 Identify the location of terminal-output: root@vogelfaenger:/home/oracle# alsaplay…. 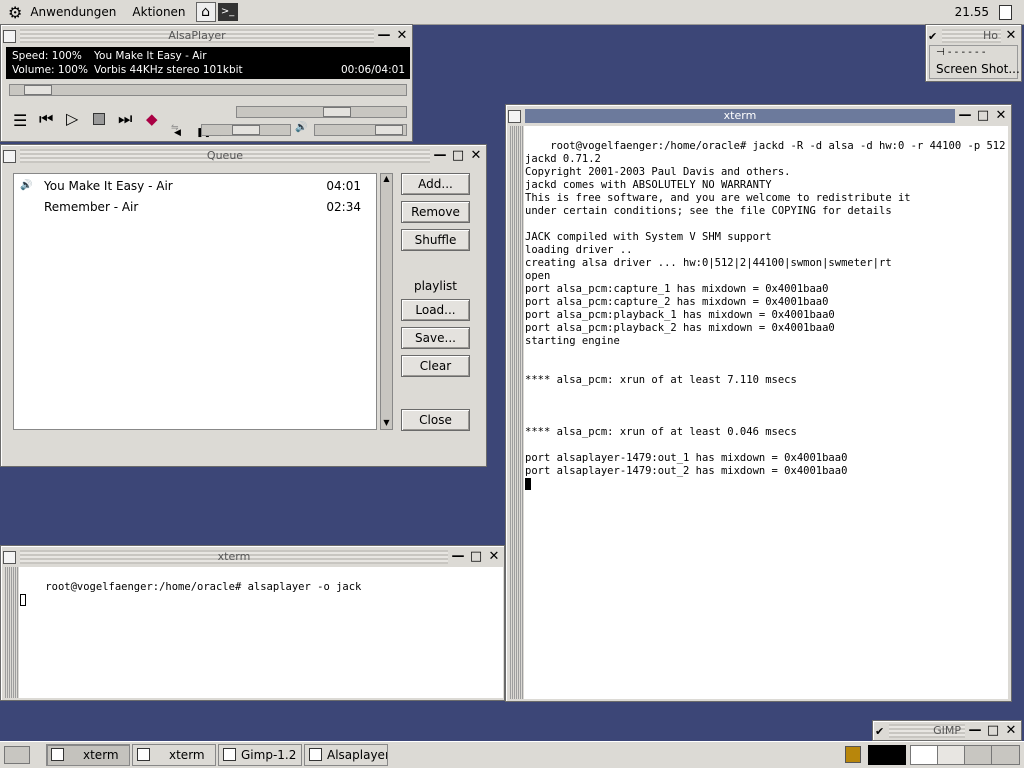
(261, 632).